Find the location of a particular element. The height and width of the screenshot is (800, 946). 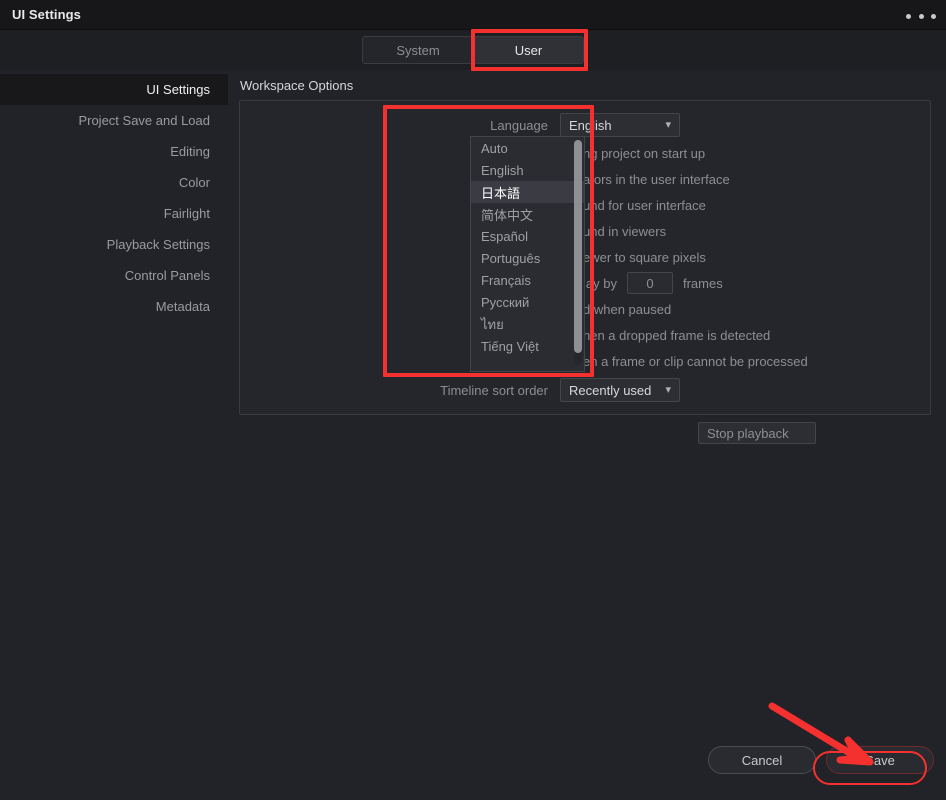

dropdown-item-portuguese: Português is located at coordinates (527, 258).